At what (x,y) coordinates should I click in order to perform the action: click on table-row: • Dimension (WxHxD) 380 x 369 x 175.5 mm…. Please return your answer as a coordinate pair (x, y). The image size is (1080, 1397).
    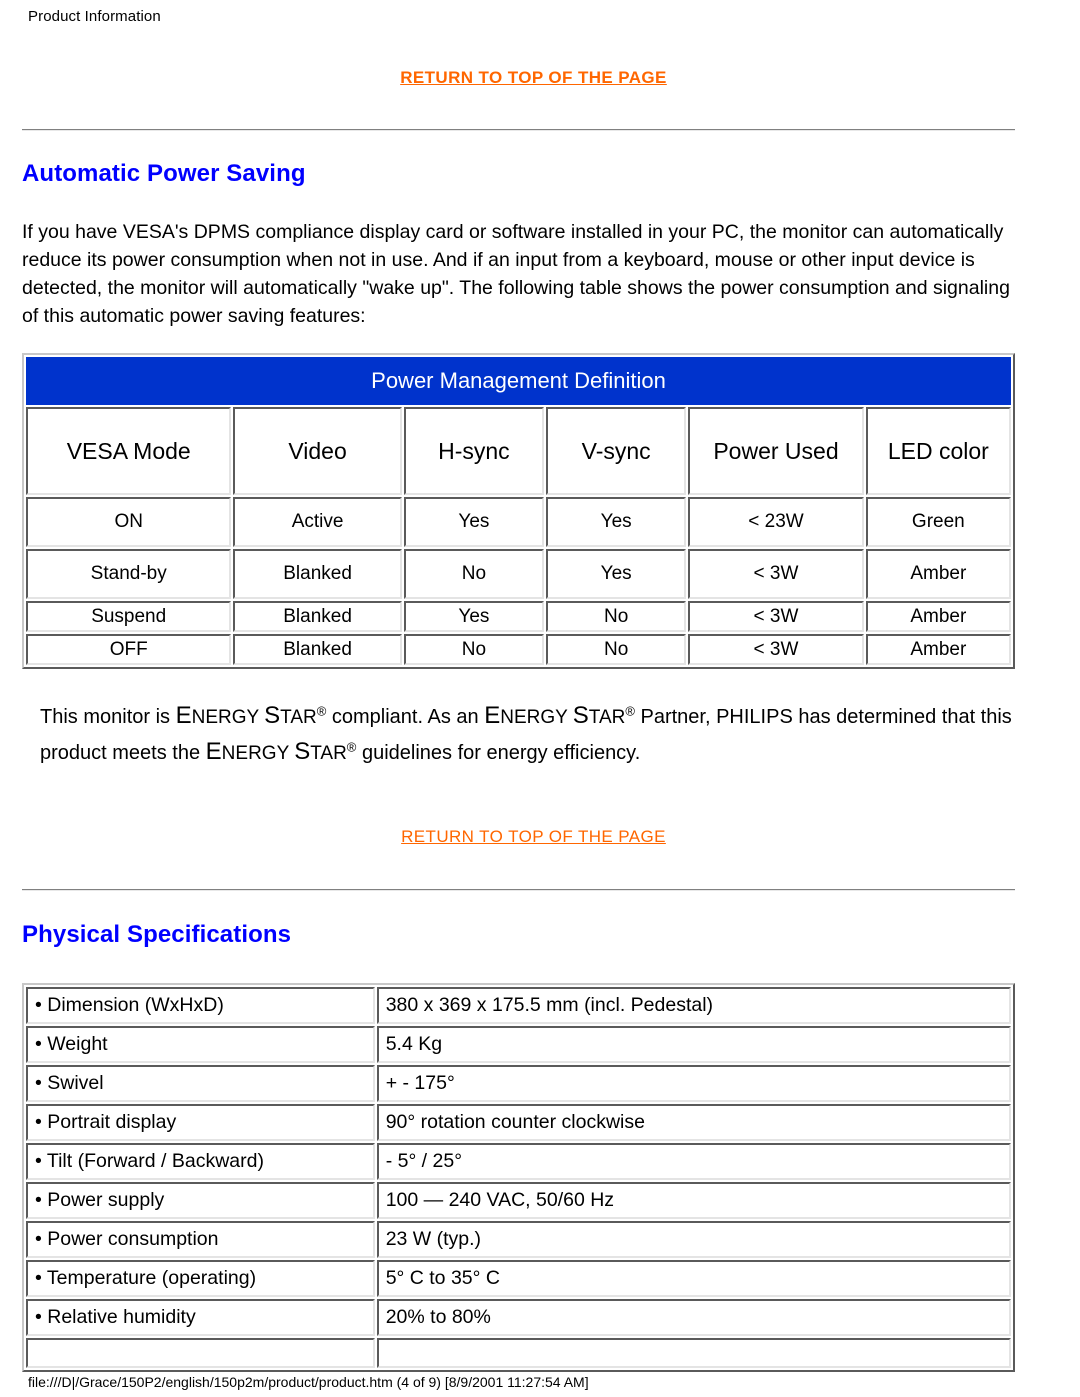
    Looking at the image, I should click on (518, 1005).